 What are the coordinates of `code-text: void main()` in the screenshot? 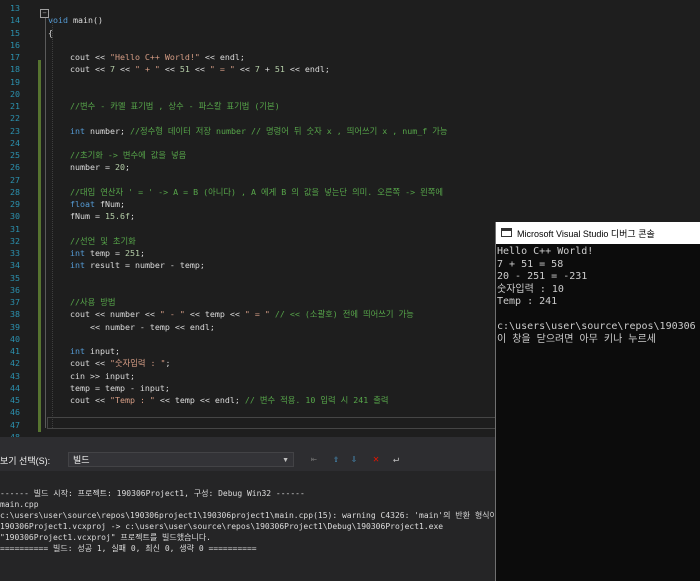 It's located at (75, 20).